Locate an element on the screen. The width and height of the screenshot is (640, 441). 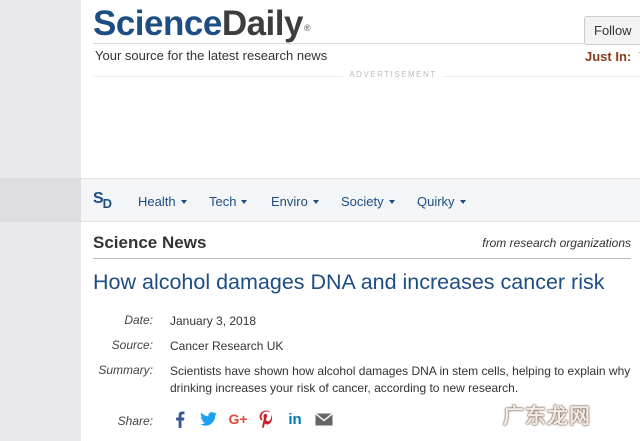
date-label: Date: is located at coordinates (138, 320).